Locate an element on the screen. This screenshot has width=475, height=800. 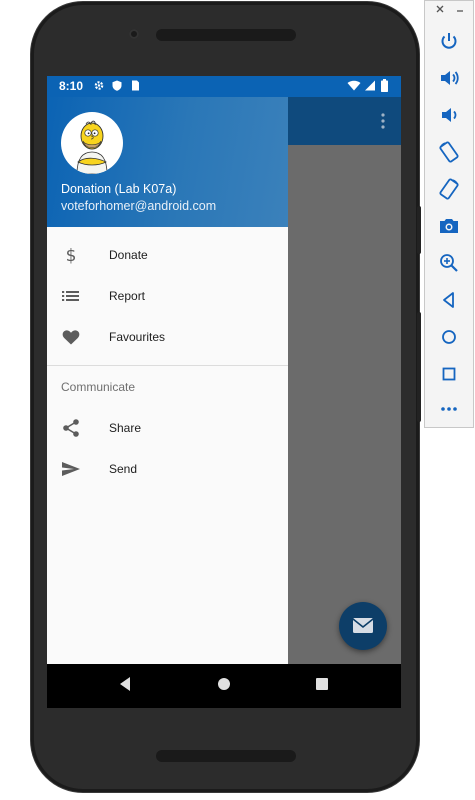
volume-down-icon is located at coordinates (449, 115).